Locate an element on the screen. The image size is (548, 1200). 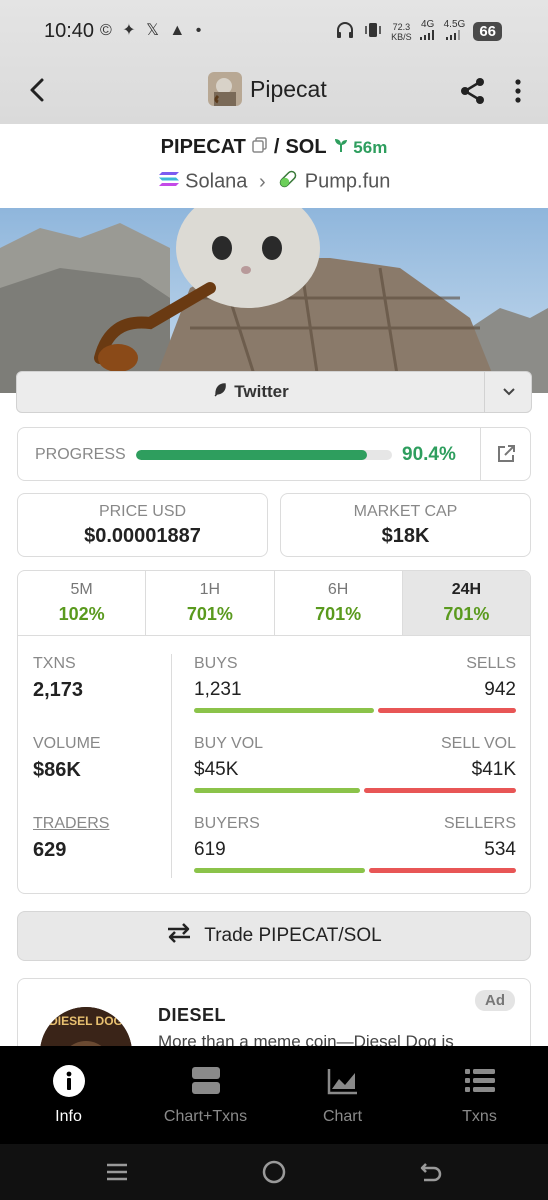
home-button is located at coordinates (274, 1172).